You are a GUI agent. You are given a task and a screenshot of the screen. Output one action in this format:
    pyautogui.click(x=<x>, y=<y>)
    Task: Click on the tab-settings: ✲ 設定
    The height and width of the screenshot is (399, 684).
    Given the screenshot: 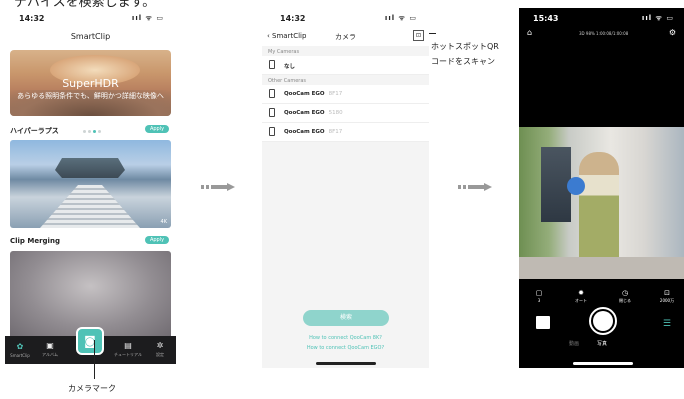 What is the action you would take?
    pyautogui.click(x=160, y=350)
    